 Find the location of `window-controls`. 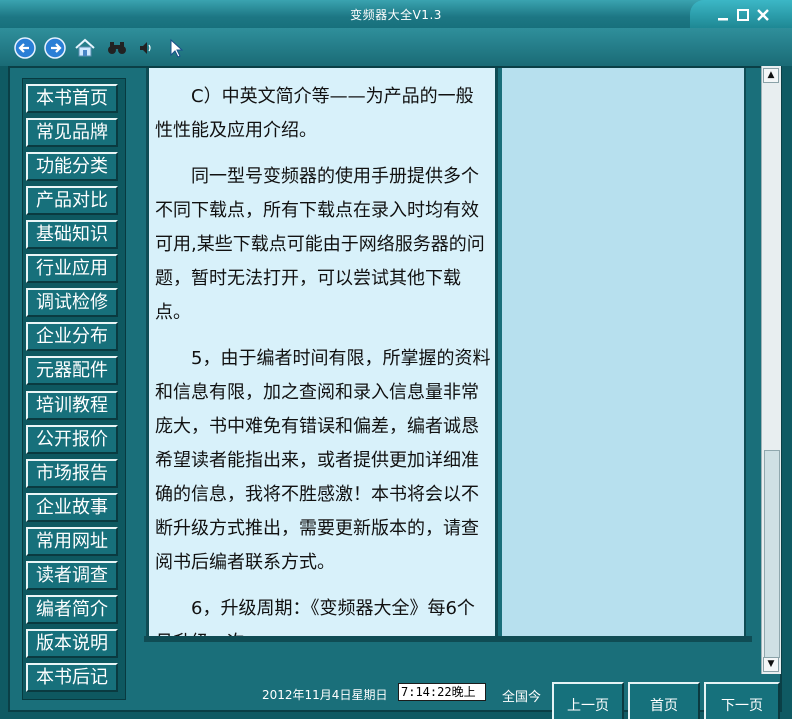

window-controls is located at coordinates (741, 14).